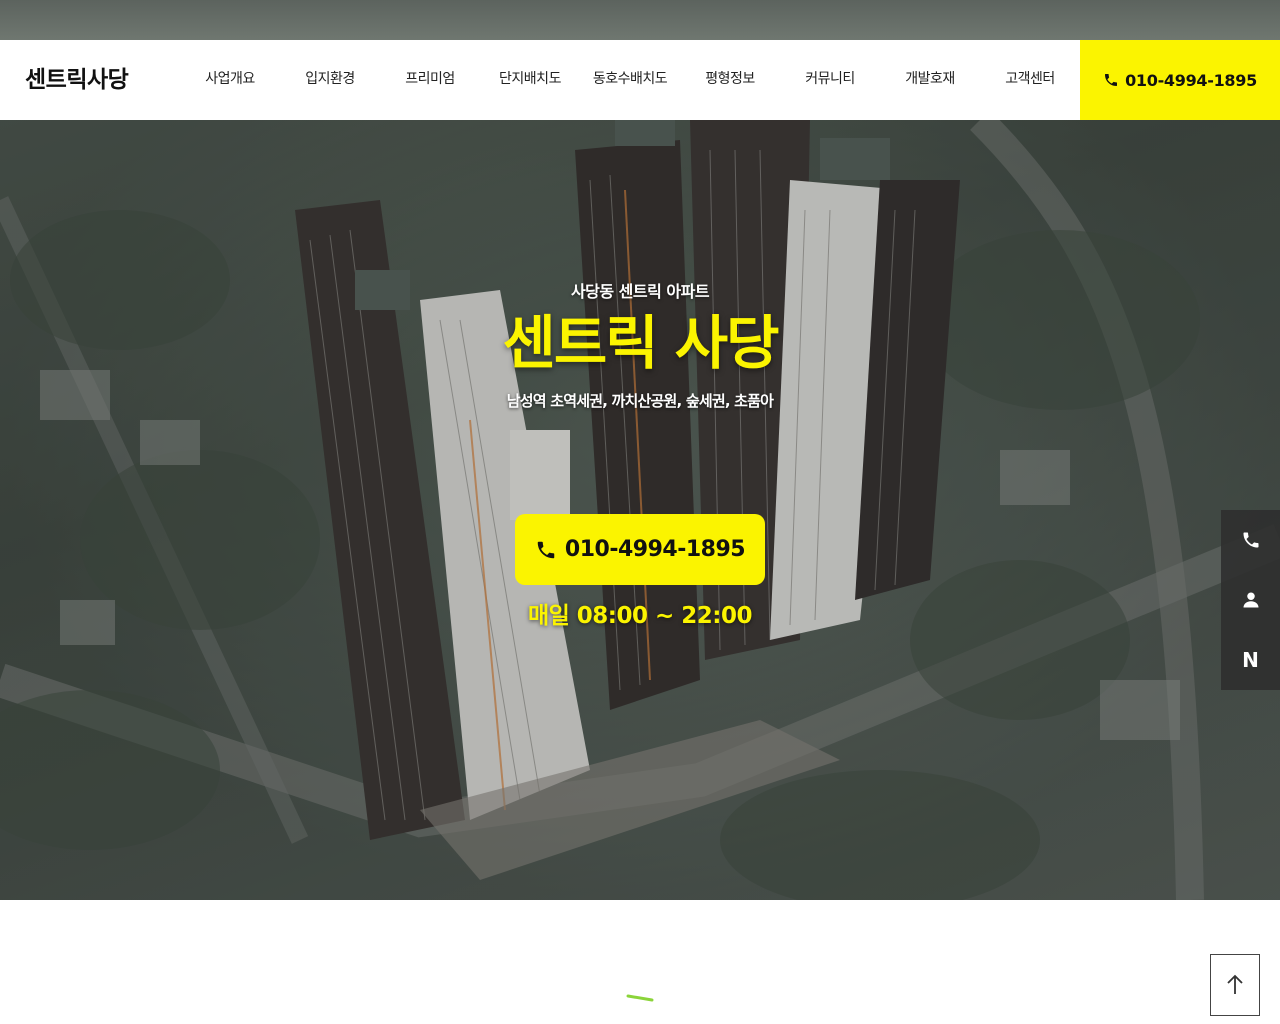 This screenshot has height=1024, width=1280. I want to click on hero-call-number: 010-4994-1895, so click(655, 549).